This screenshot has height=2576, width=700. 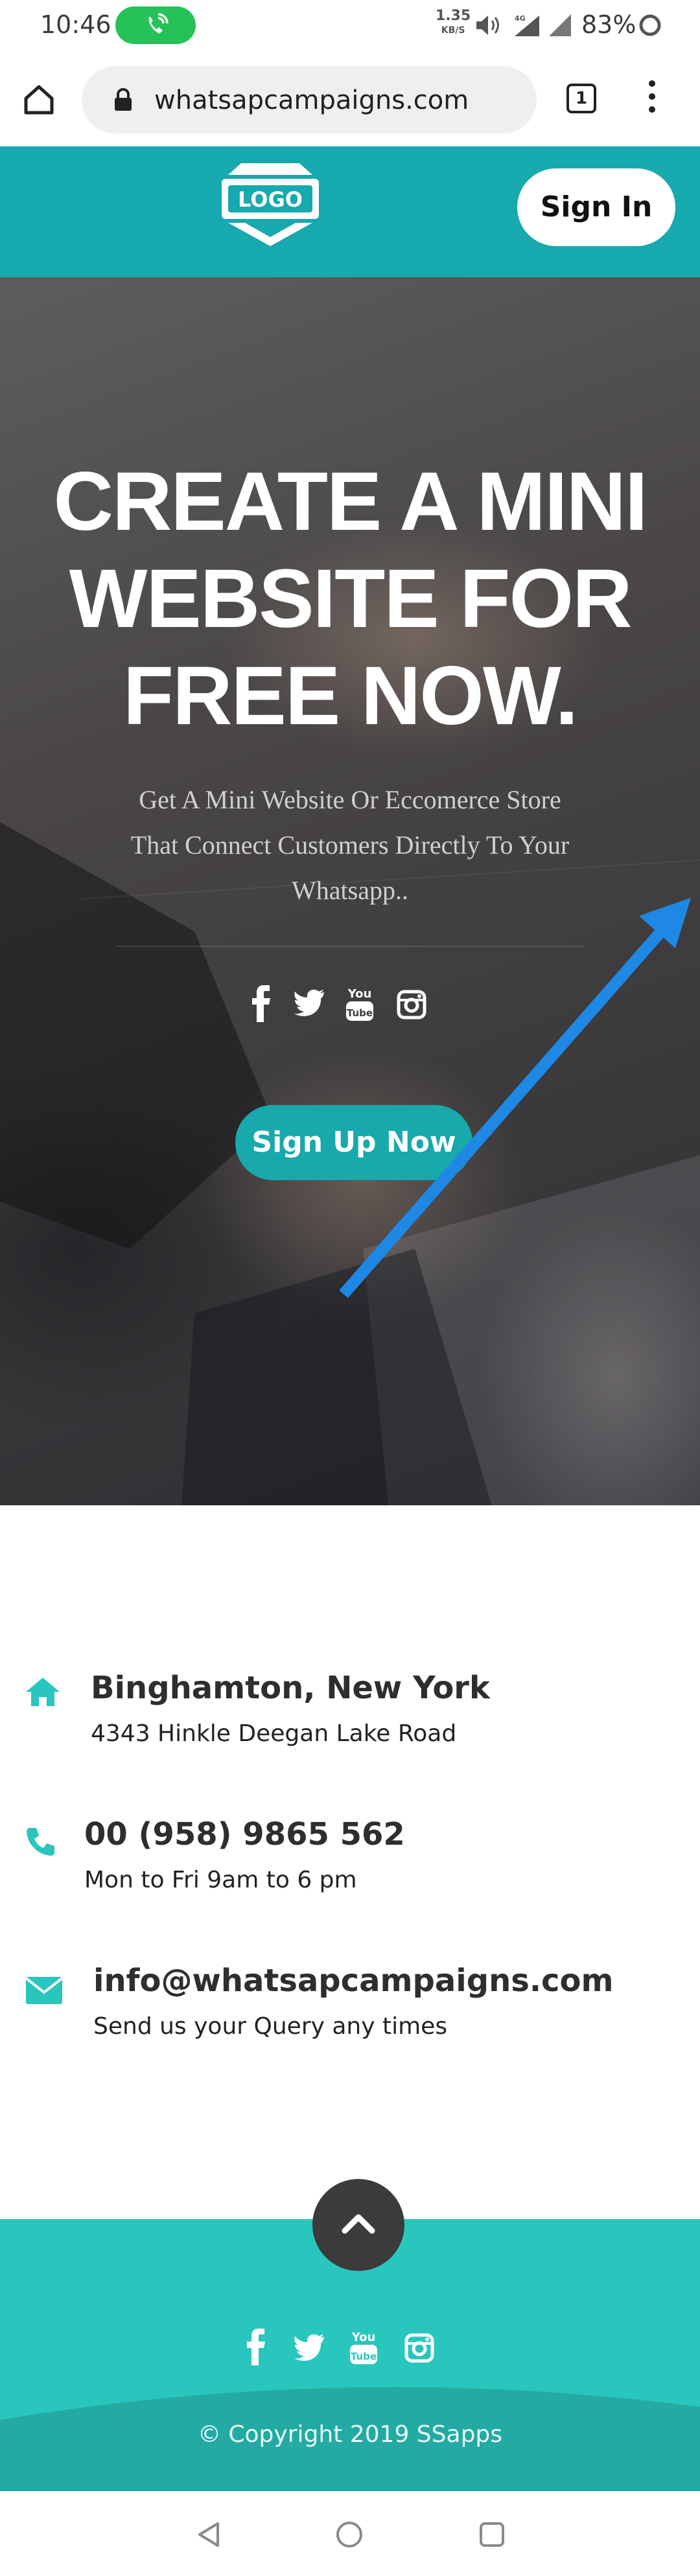 I want to click on tab-switcher-button: 1, so click(x=581, y=98).